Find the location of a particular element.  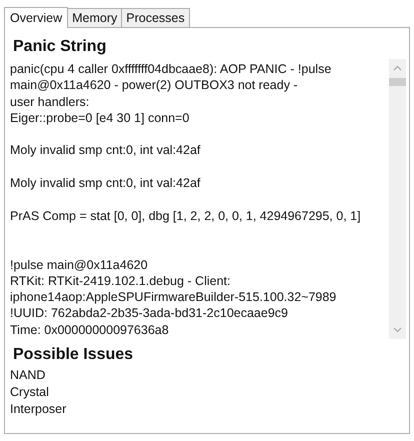

tab: Overview is located at coordinates (36, 17).